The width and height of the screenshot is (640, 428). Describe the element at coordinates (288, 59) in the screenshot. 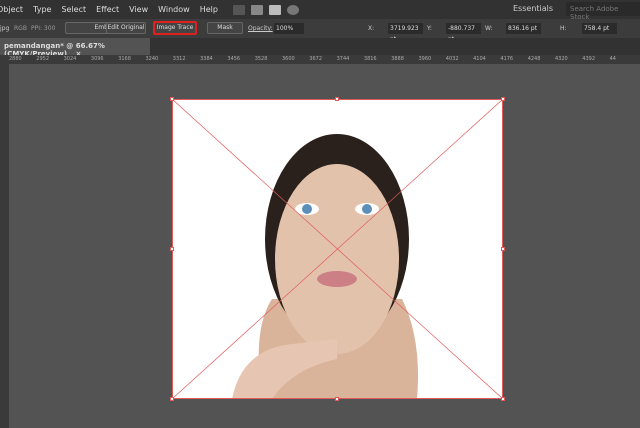

I see `ruler-tick-label: 3600` at that location.